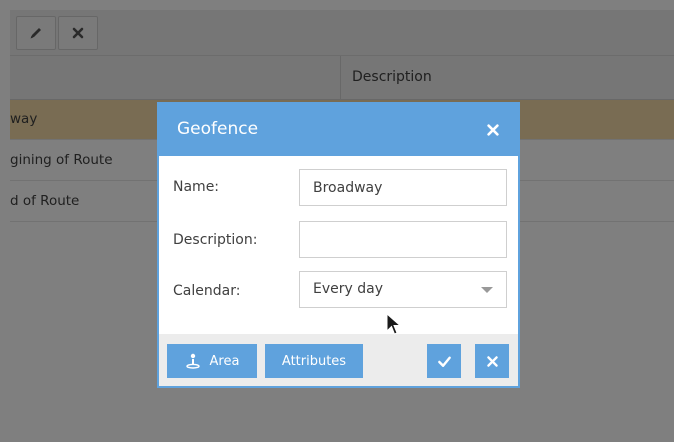  I want to click on area-button-label: Area, so click(224, 361).